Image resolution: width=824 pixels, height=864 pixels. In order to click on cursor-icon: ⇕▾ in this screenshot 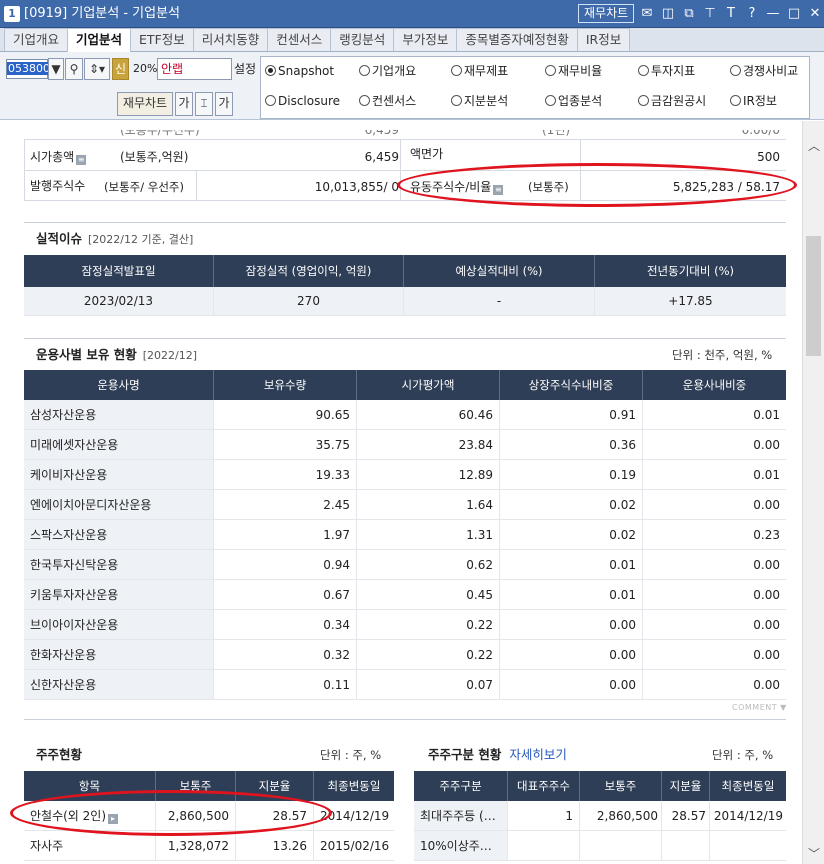, I will do `click(97, 69)`.